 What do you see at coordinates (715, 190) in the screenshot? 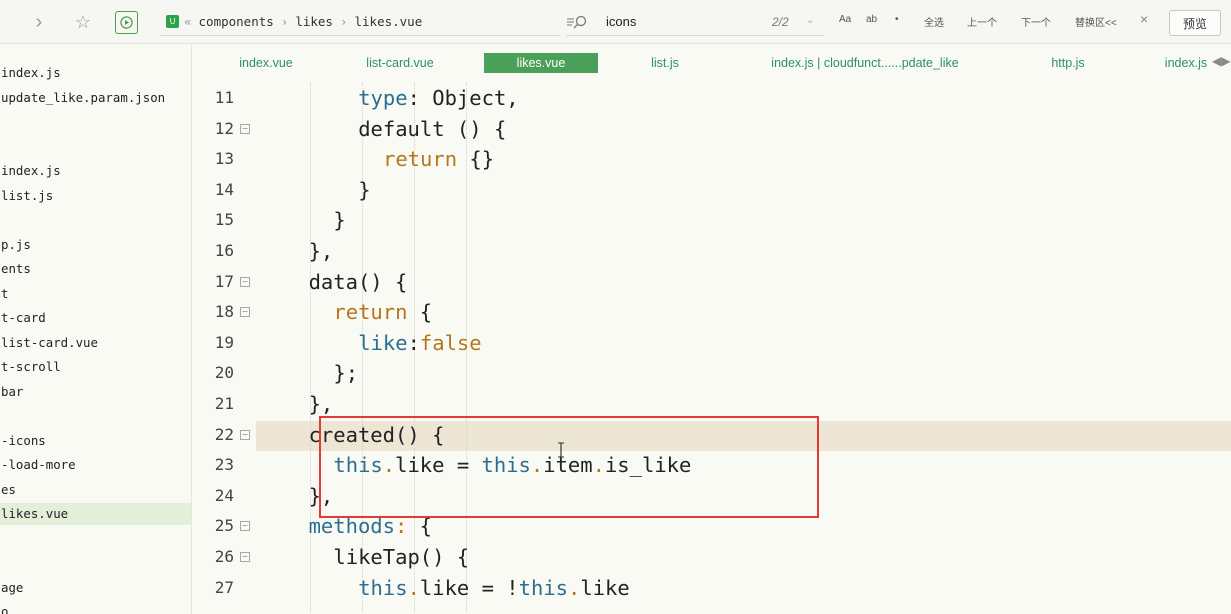
I see `code-line: 14}` at bounding box center [715, 190].